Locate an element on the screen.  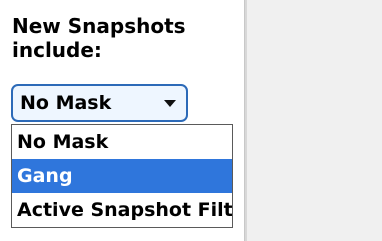
selected-value: No Mask is located at coordinates (66, 103).